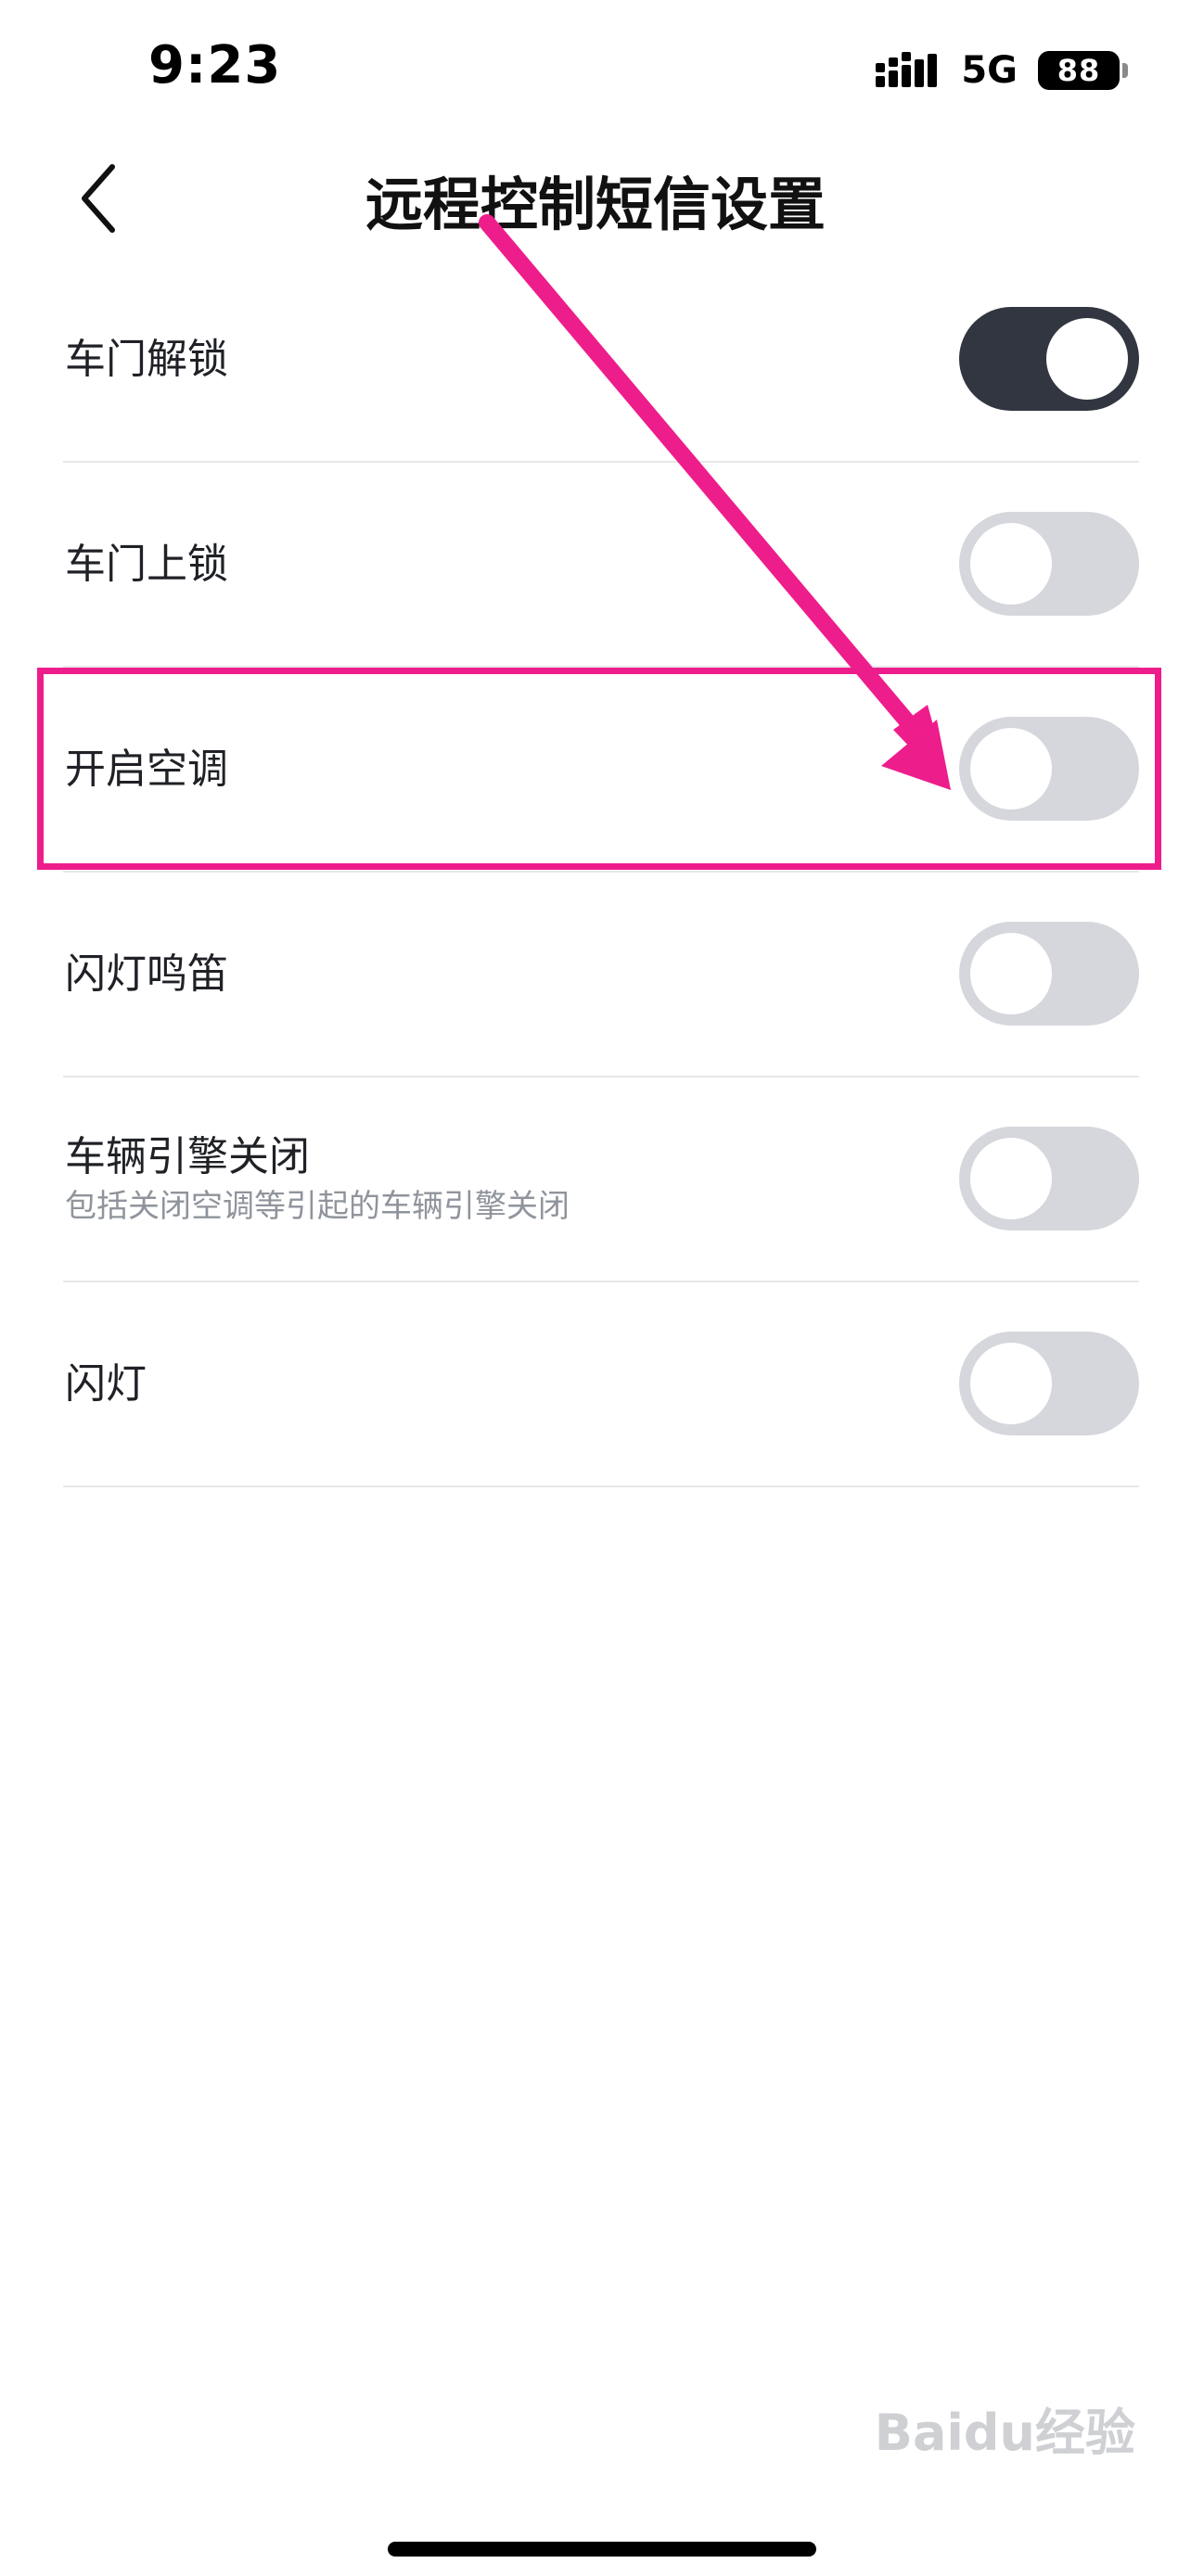 The height and width of the screenshot is (2576, 1191). What do you see at coordinates (601, 976) in the screenshot?
I see `setting-row-flash-horn: 闪灯鸣笛` at bounding box center [601, 976].